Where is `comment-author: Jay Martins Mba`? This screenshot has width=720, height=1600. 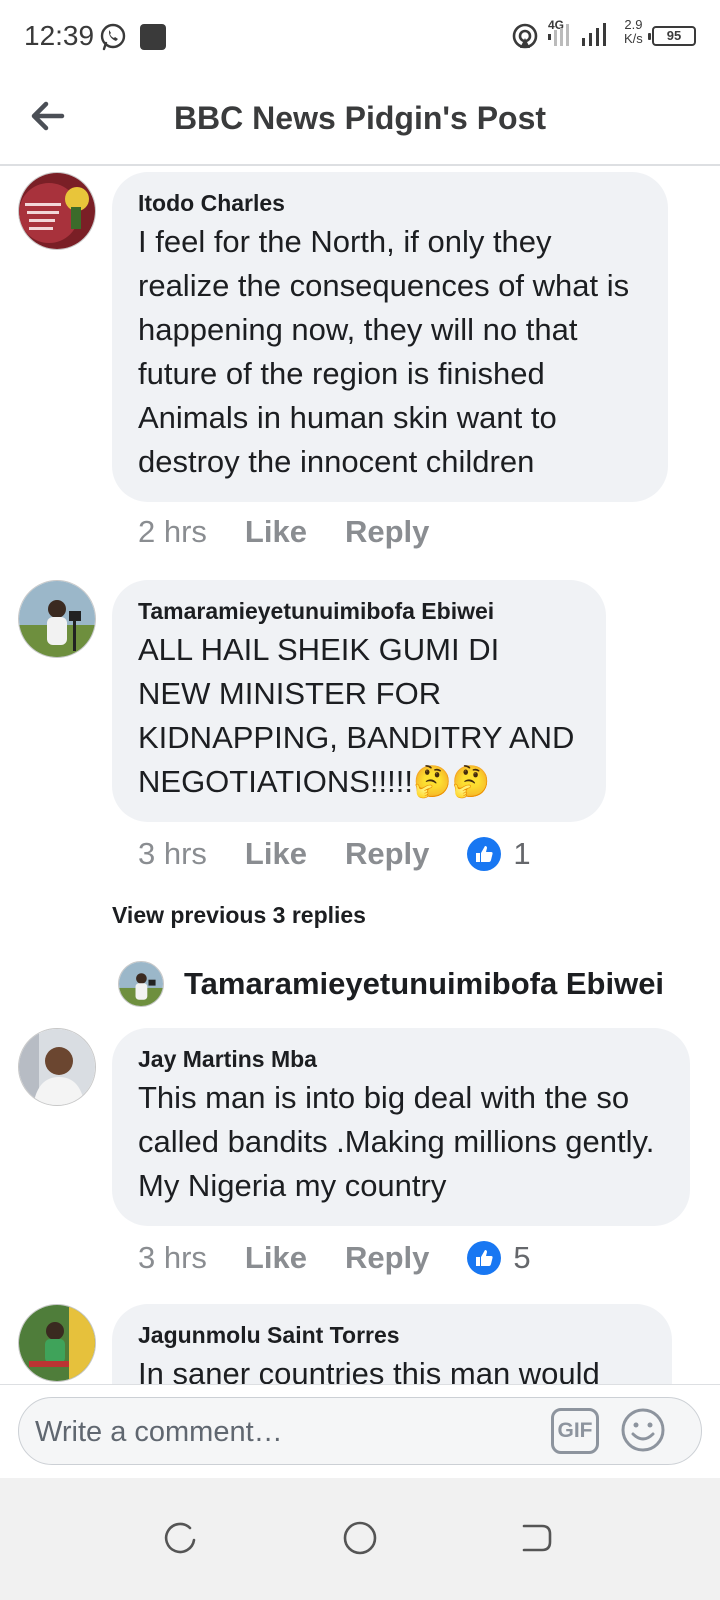
comment-author: Jay Martins Mba is located at coordinates (401, 1059).